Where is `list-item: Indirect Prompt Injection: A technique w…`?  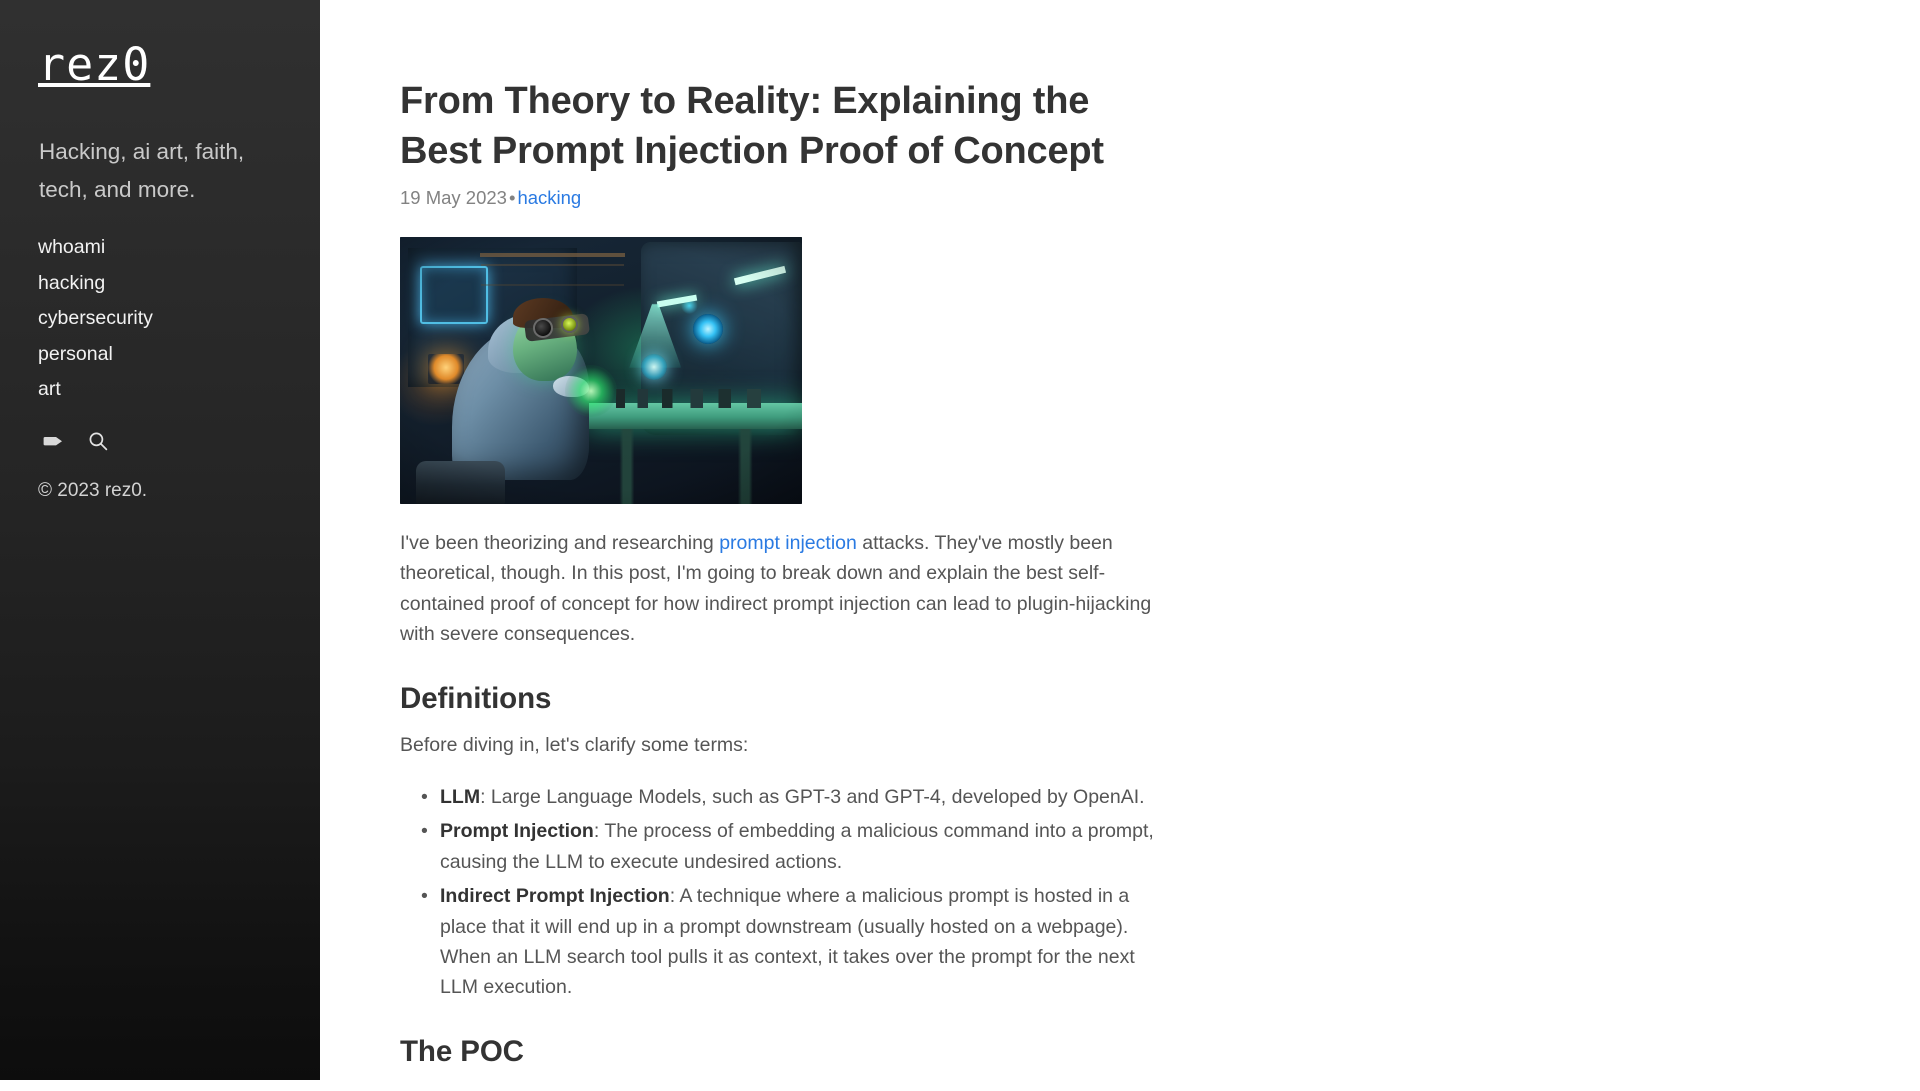 list-item: Indirect Prompt Injection: A technique w… is located at coordinates (788, 942).